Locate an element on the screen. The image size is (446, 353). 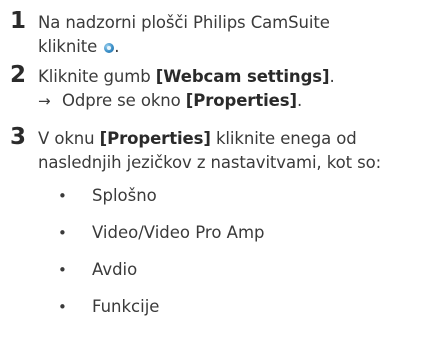
step-3-post-line-1: kliknite enega od is located at coordinates (283, 138).